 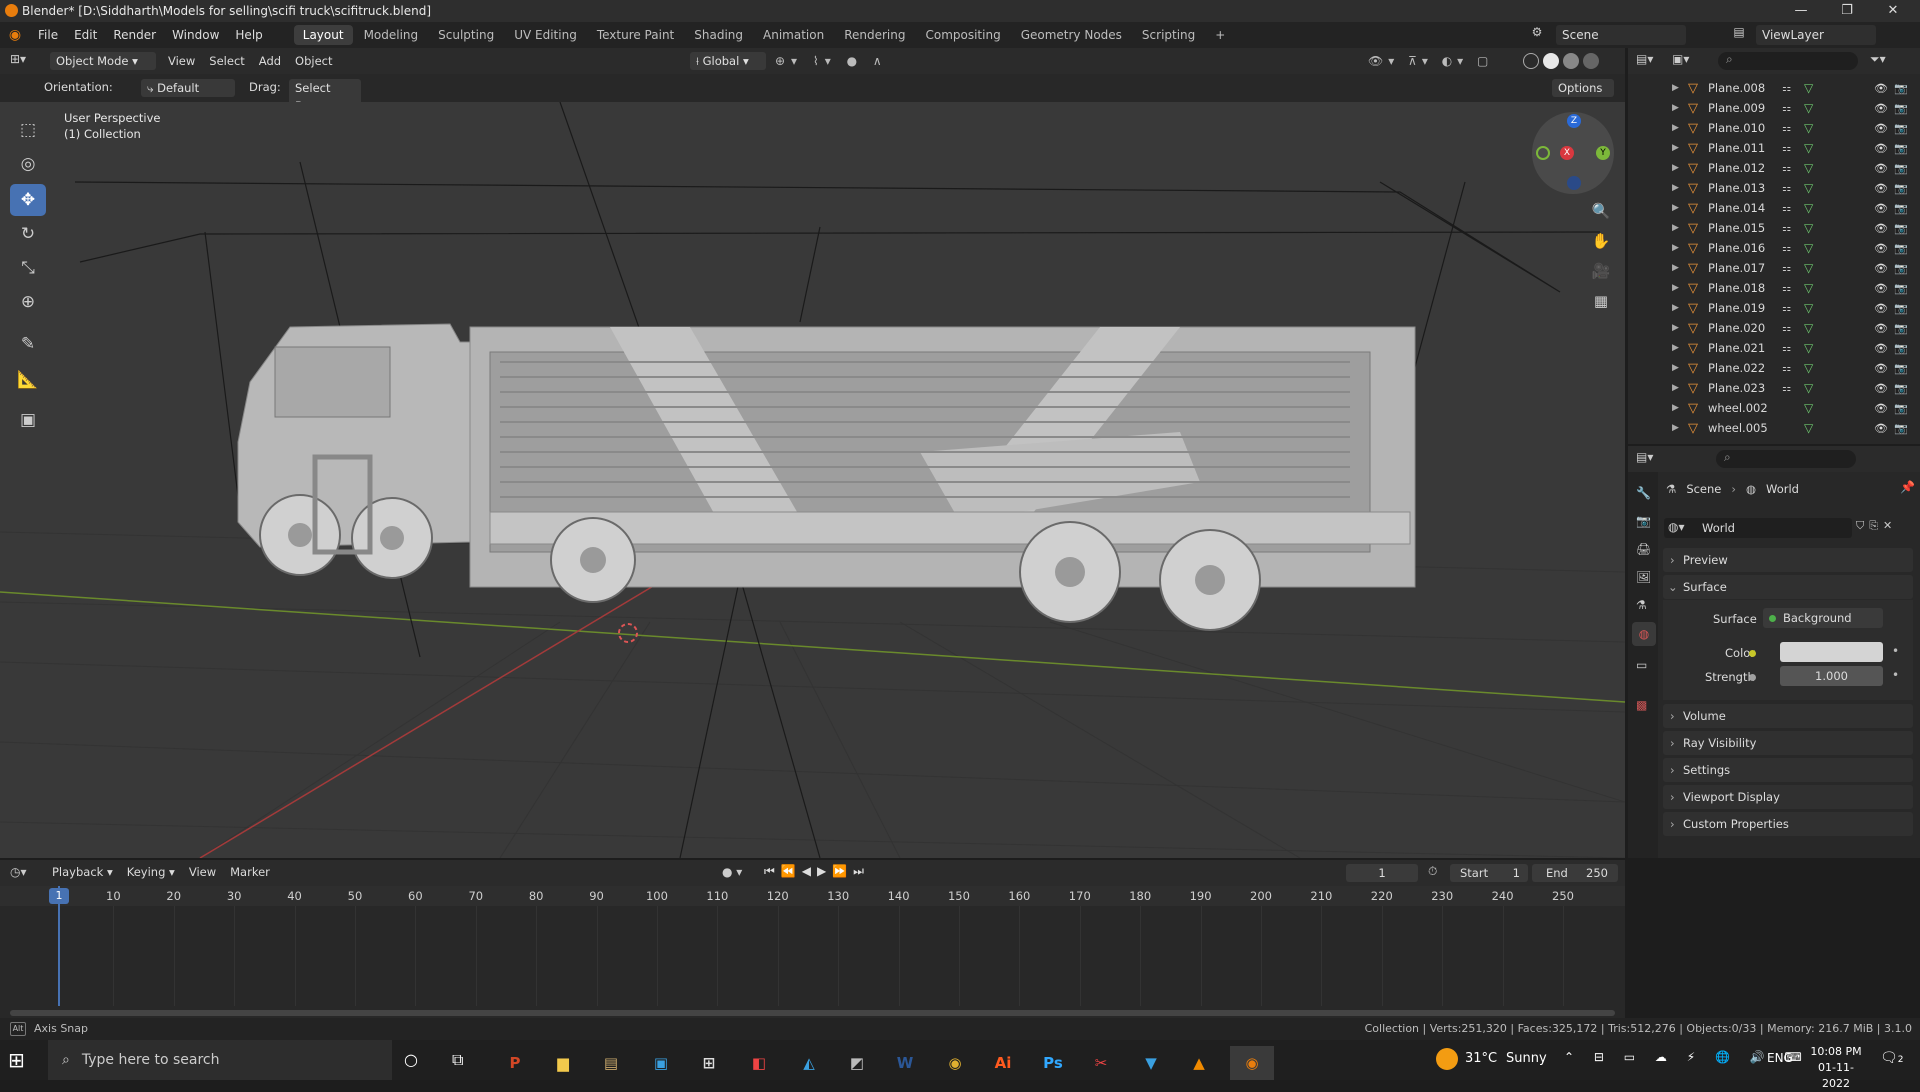 I want to click on select-box-tool-icon: ⬚, so click(x=28, y=130).